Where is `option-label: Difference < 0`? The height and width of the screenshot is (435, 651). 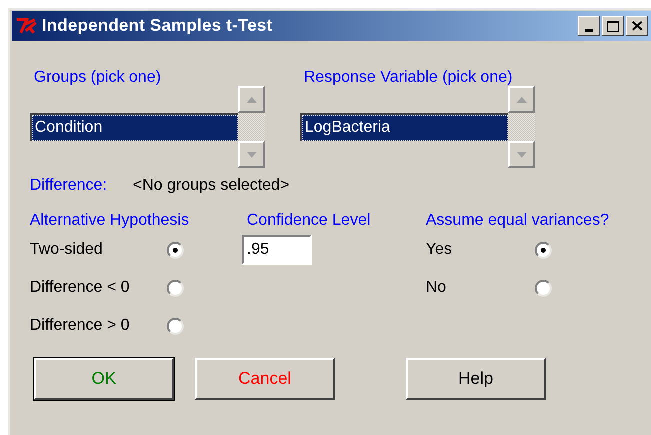 option-label: Difference < 0 is located at coordinates (80, 288).